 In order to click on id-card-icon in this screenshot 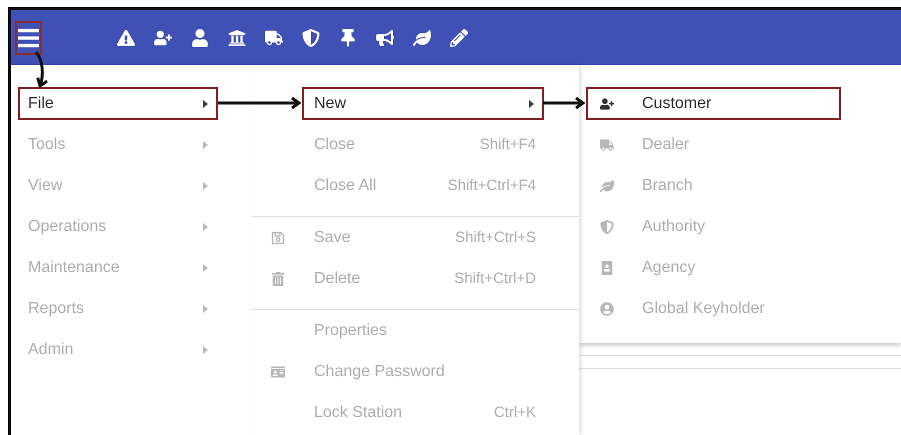, I will do `click(278, 371)`.